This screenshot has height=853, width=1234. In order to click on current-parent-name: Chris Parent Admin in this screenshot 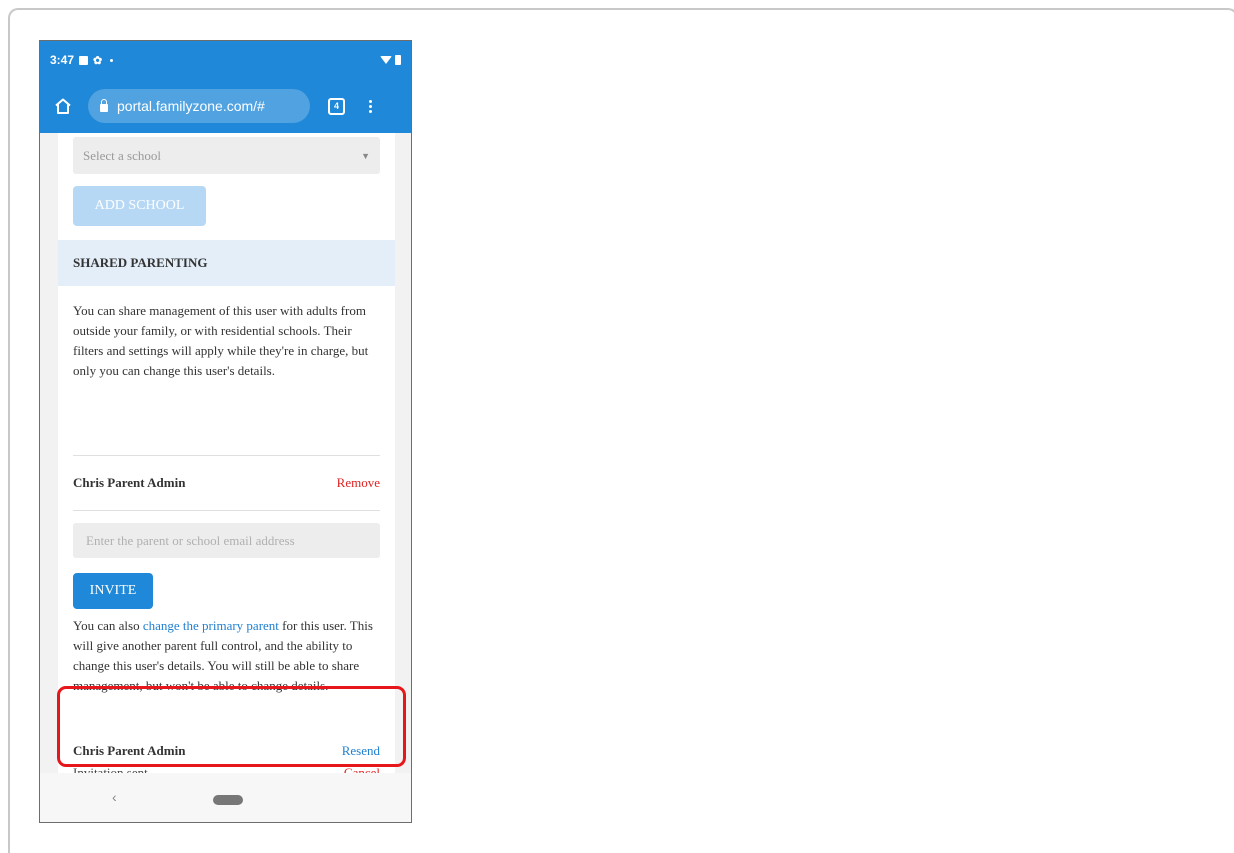, I will do `click(129, 482)`.